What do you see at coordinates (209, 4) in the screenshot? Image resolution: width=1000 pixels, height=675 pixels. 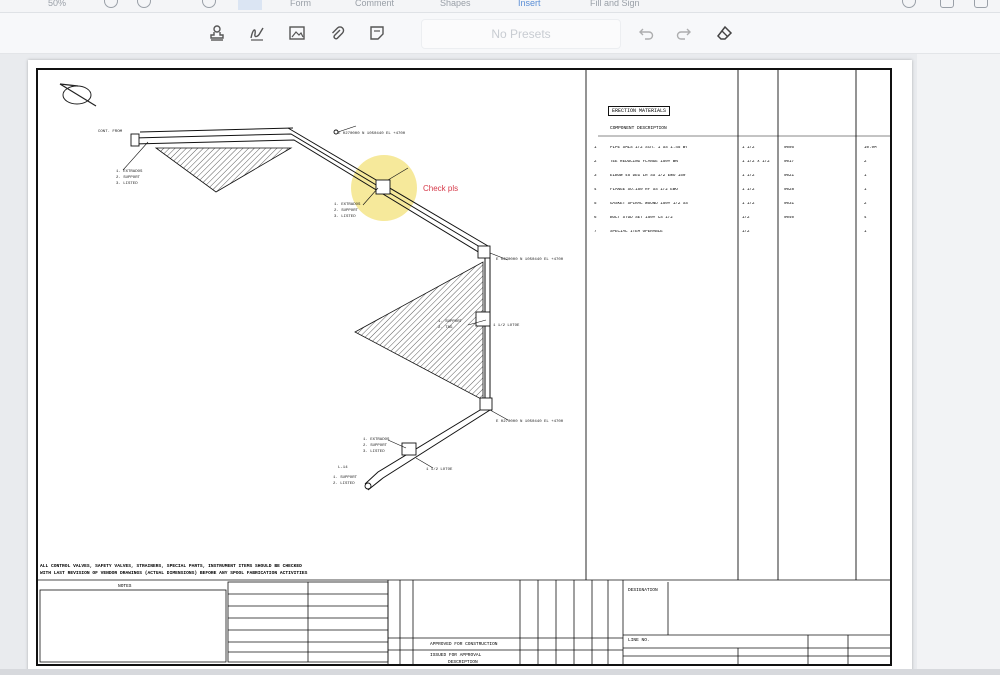 I see `hand-tool-icon` at bounding box center [209, 4].